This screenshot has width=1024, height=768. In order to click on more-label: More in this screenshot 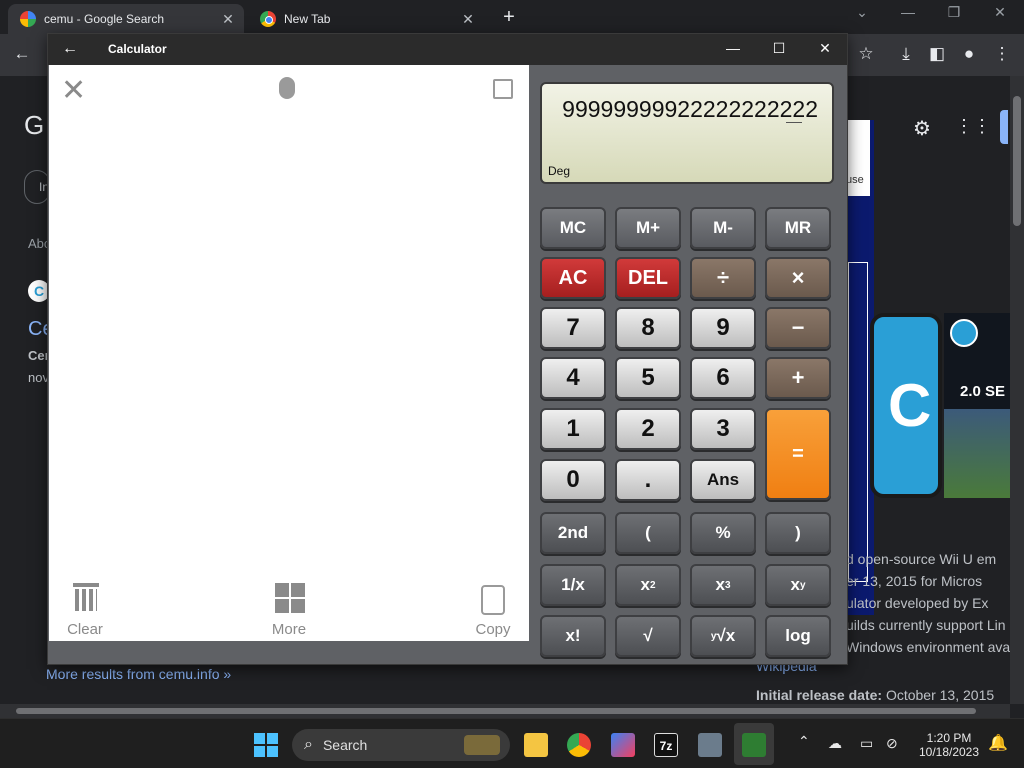, I will do `click(289, 629)`.